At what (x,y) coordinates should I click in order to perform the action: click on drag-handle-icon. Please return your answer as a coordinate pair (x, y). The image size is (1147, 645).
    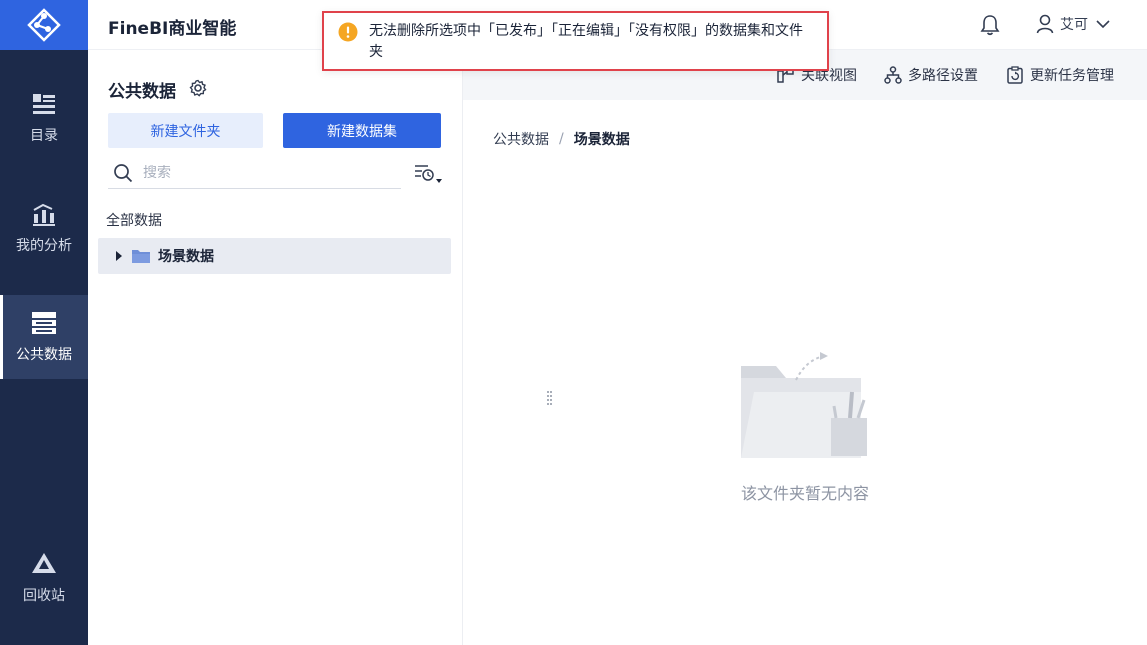
    Looking at the image, I should click on (549, 398).